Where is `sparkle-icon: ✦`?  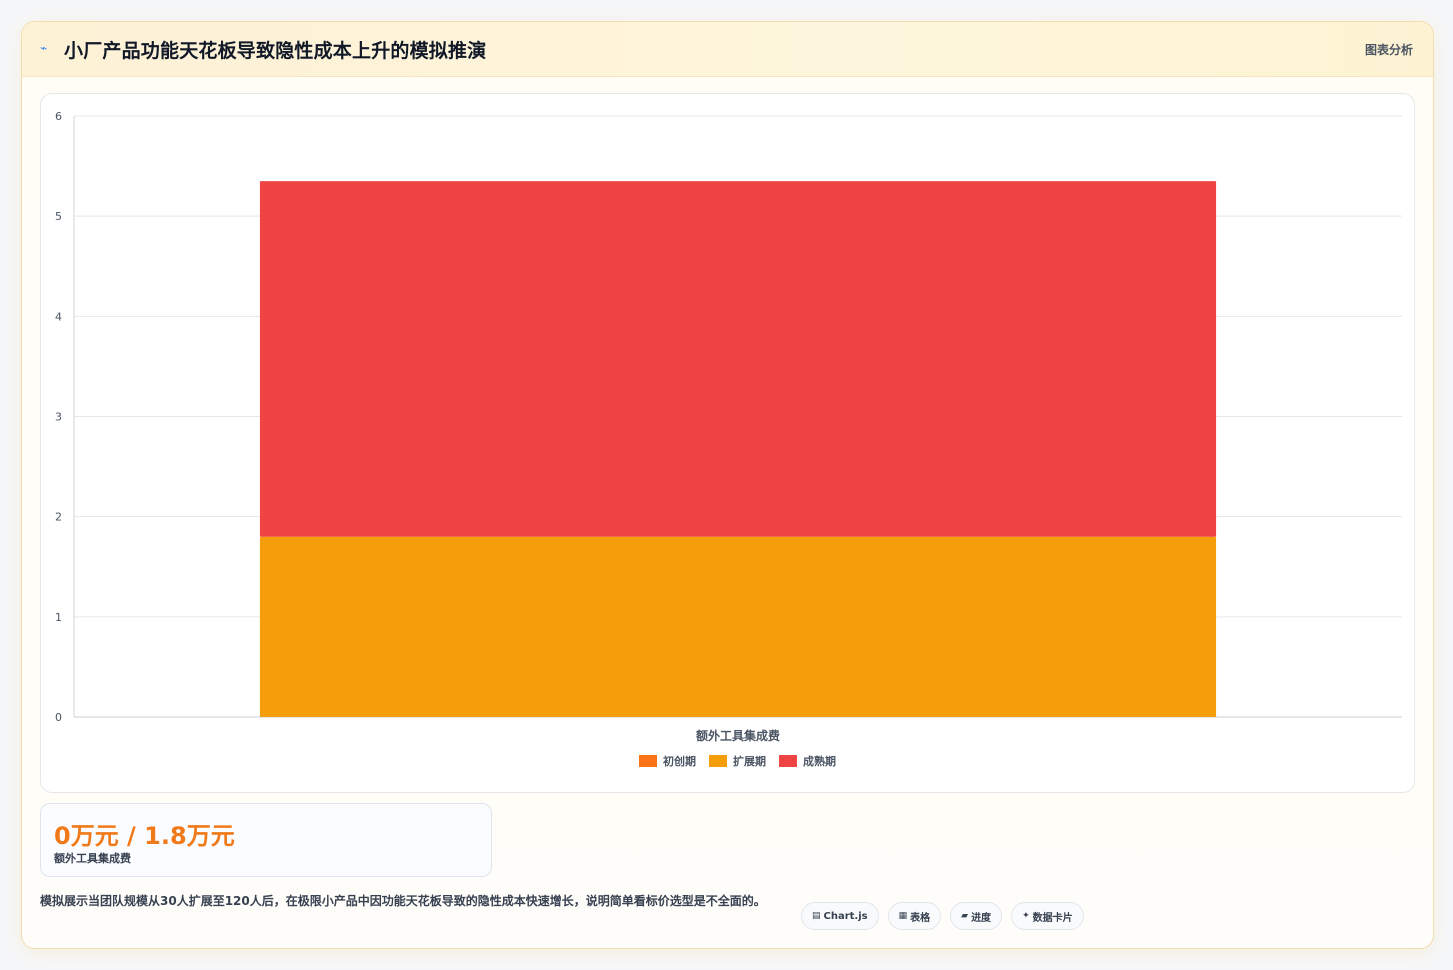 sparkle-icon: ✦ is located at coordinates (1026, 916).